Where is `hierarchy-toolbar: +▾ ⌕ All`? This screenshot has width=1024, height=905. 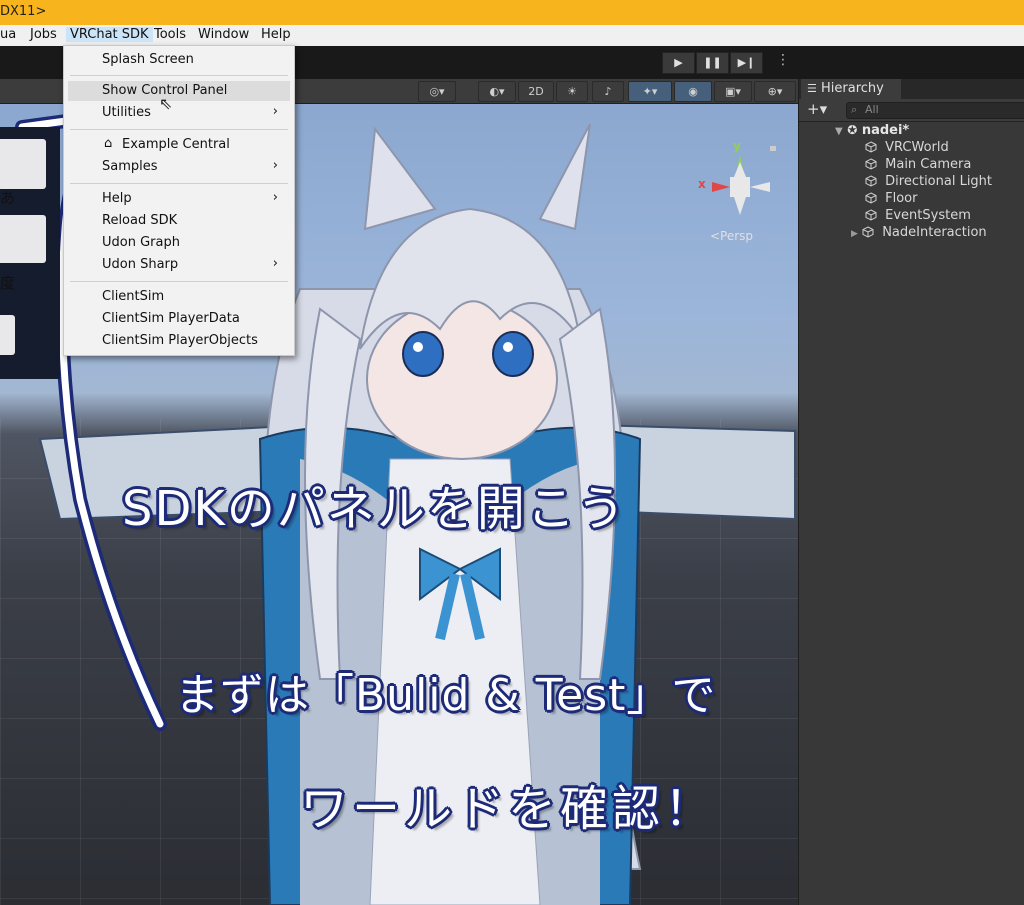
hierarchy-toolbar: +▾ ⌕ All is located at coordinates (911, 110).